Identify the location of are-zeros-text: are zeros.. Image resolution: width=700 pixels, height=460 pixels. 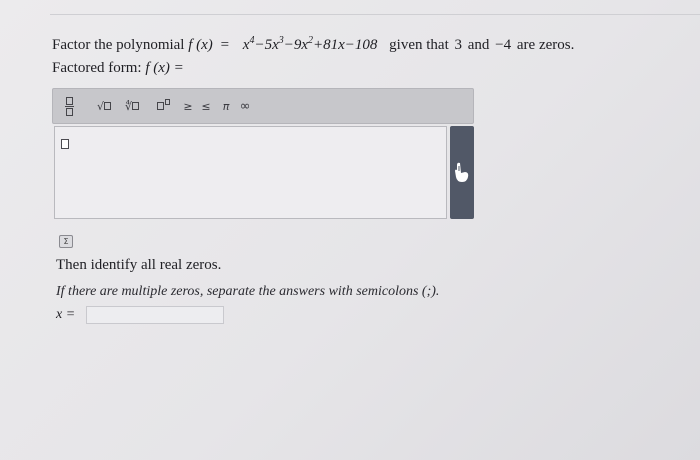
(545, 45).